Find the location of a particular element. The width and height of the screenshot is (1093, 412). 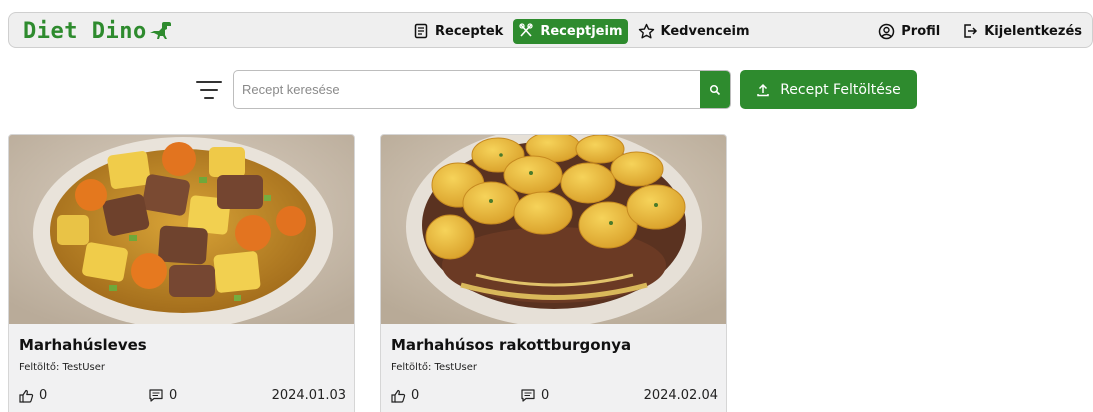

logout-icon is located at coordinates (971, 31).